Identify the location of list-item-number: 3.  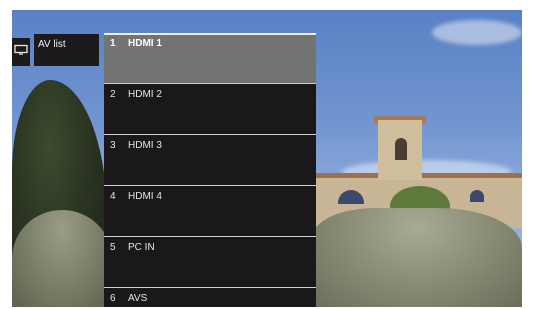
(113, 145).